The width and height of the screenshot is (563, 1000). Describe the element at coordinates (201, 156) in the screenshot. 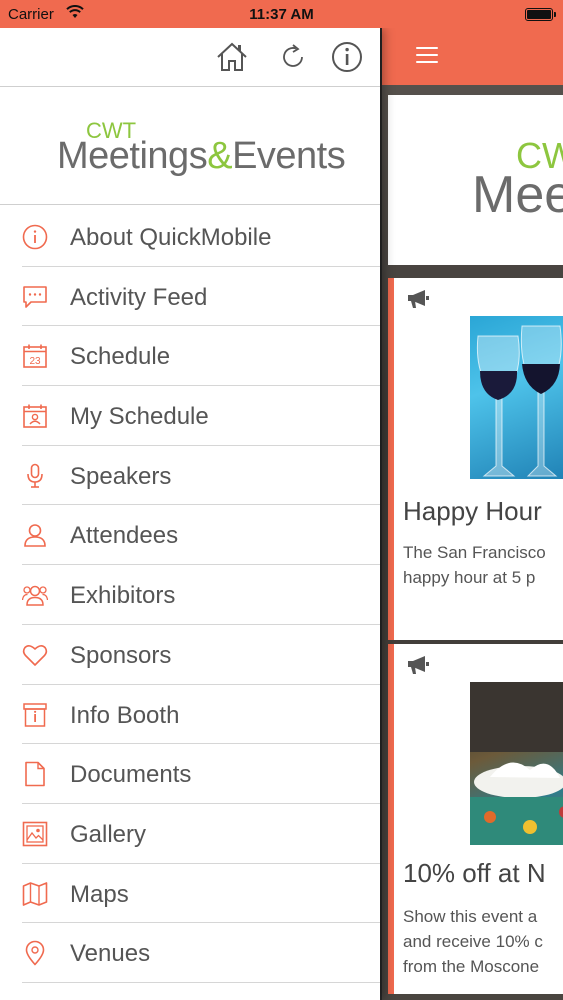

I see `logo-brand-main: Meetings&Events` at that location.